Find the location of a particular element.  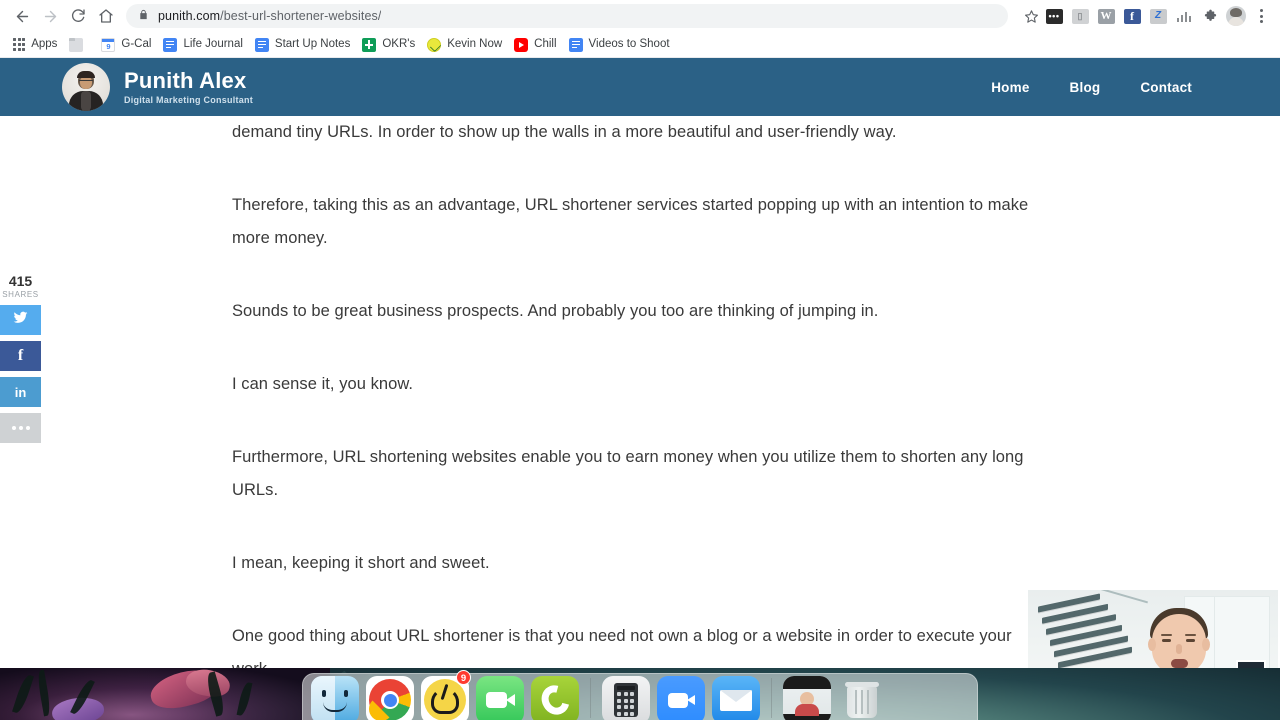

bookmark-label: Apps is located at coordinates (44, 43).